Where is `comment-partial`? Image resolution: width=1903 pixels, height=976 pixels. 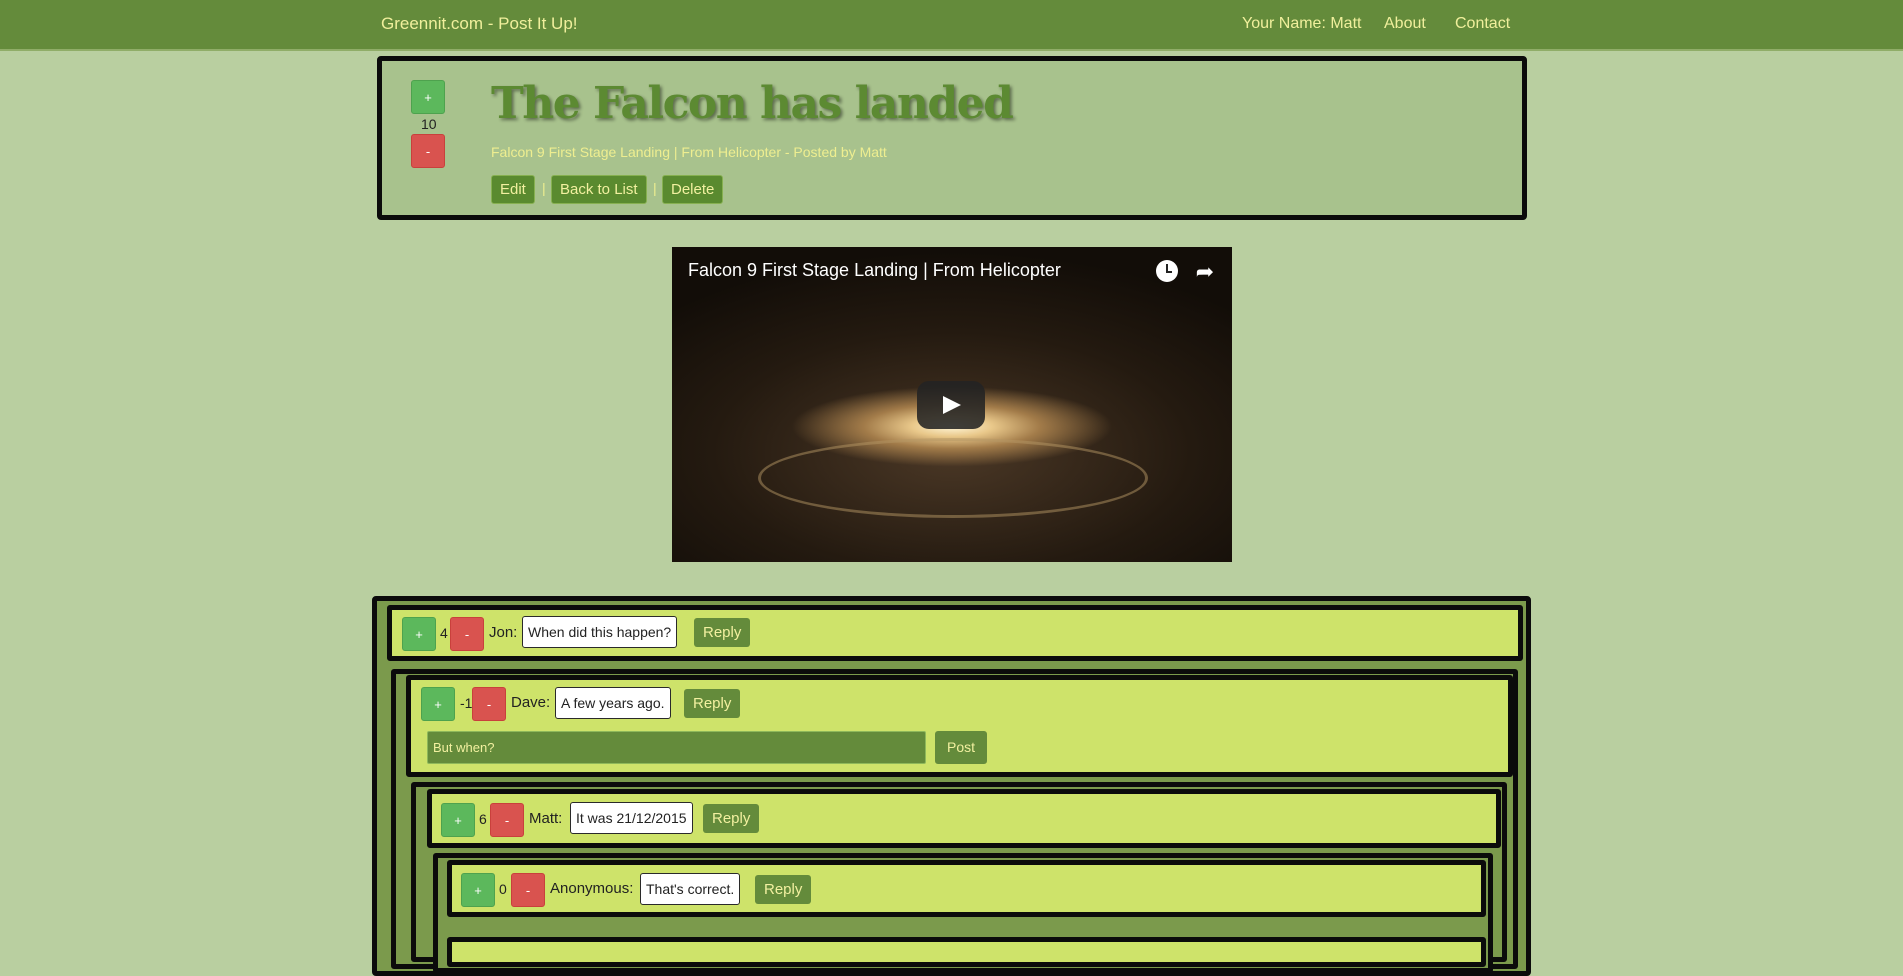
comment-partial is located at coordinates (966, 952).